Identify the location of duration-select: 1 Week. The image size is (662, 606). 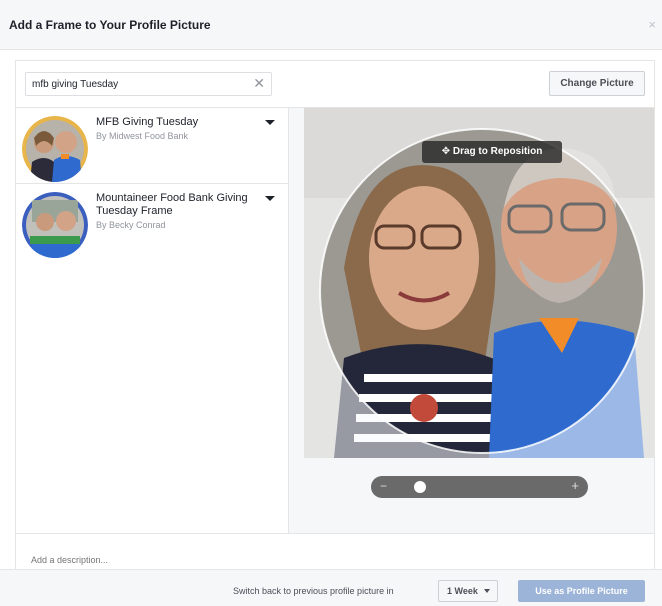
(468, 591).